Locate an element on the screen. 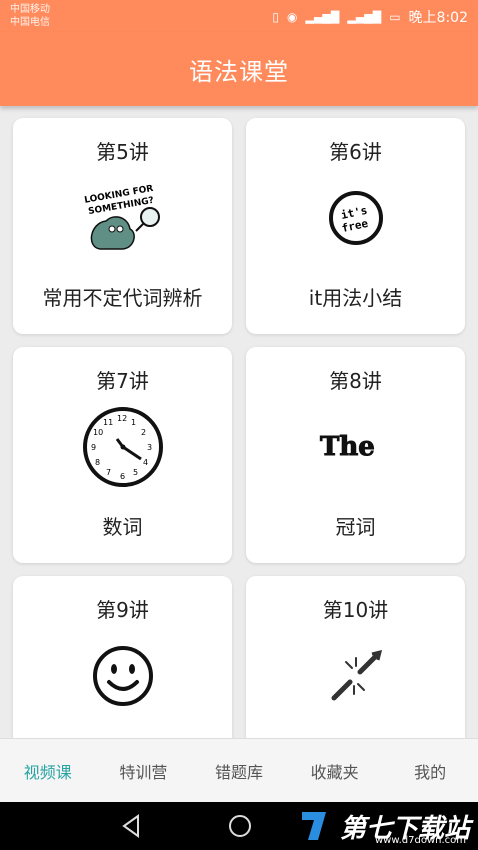  svg-text: 1 is located at coordinates (133, 422).